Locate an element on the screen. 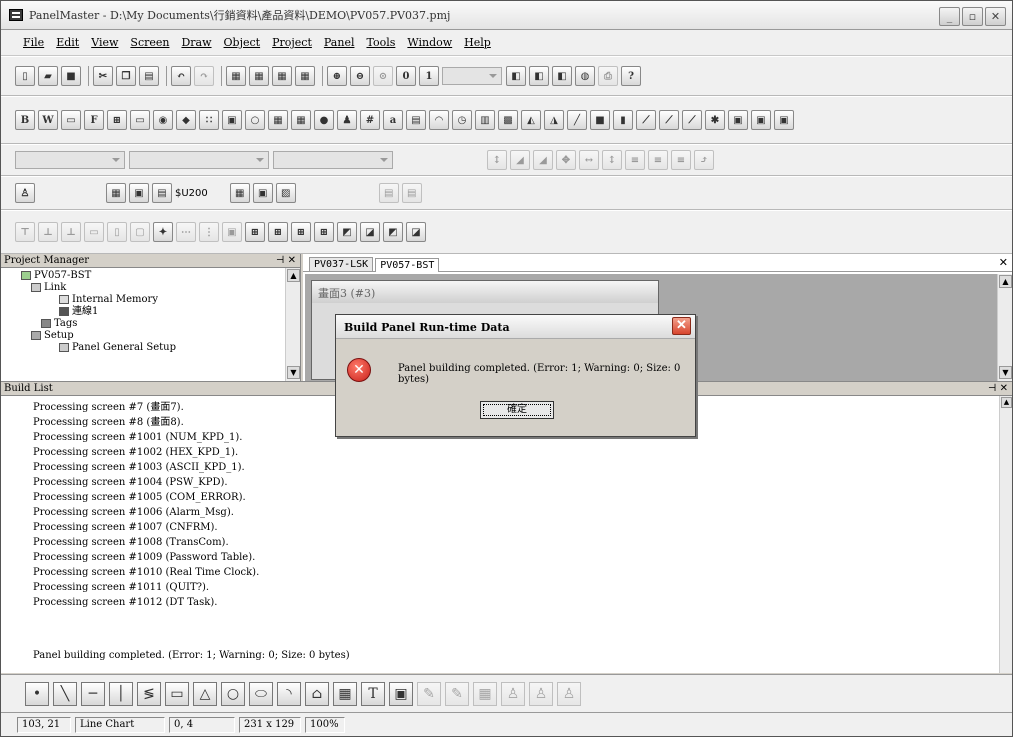 The image size is (1013, 737). alarm-icon: ✱ is located at coordinates (715, 120).